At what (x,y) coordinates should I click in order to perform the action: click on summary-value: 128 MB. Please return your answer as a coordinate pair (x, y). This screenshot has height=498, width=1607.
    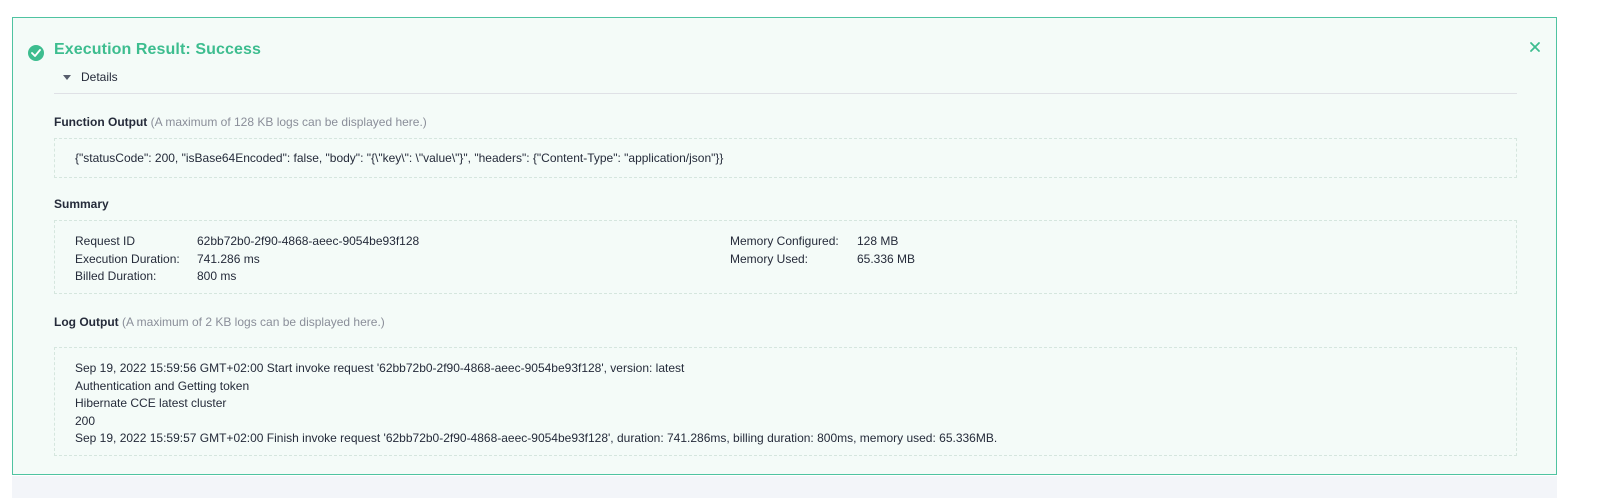
    Looking at the image, I should click on (878, 241).